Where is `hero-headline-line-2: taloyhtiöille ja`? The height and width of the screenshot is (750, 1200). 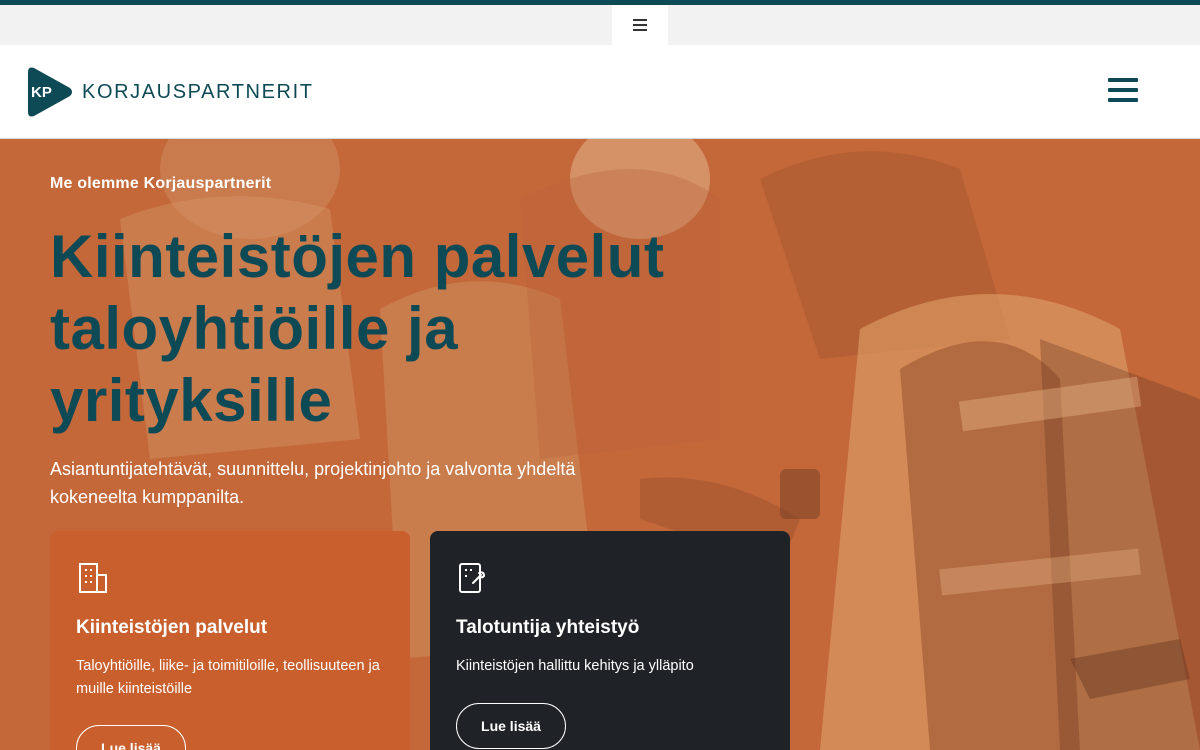
hero-headline-line-2: taloyhtiöille ja is located at coordinates (254, 328).